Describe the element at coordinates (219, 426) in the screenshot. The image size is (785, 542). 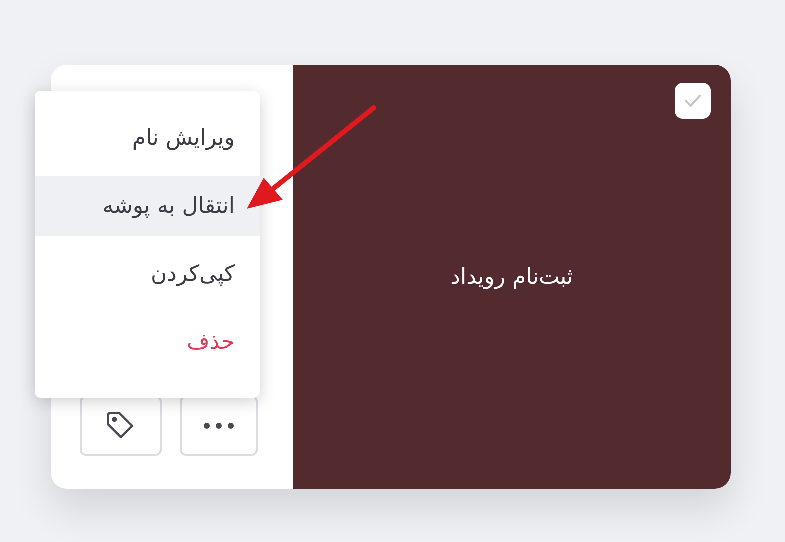
I see `more-icon` at that location.